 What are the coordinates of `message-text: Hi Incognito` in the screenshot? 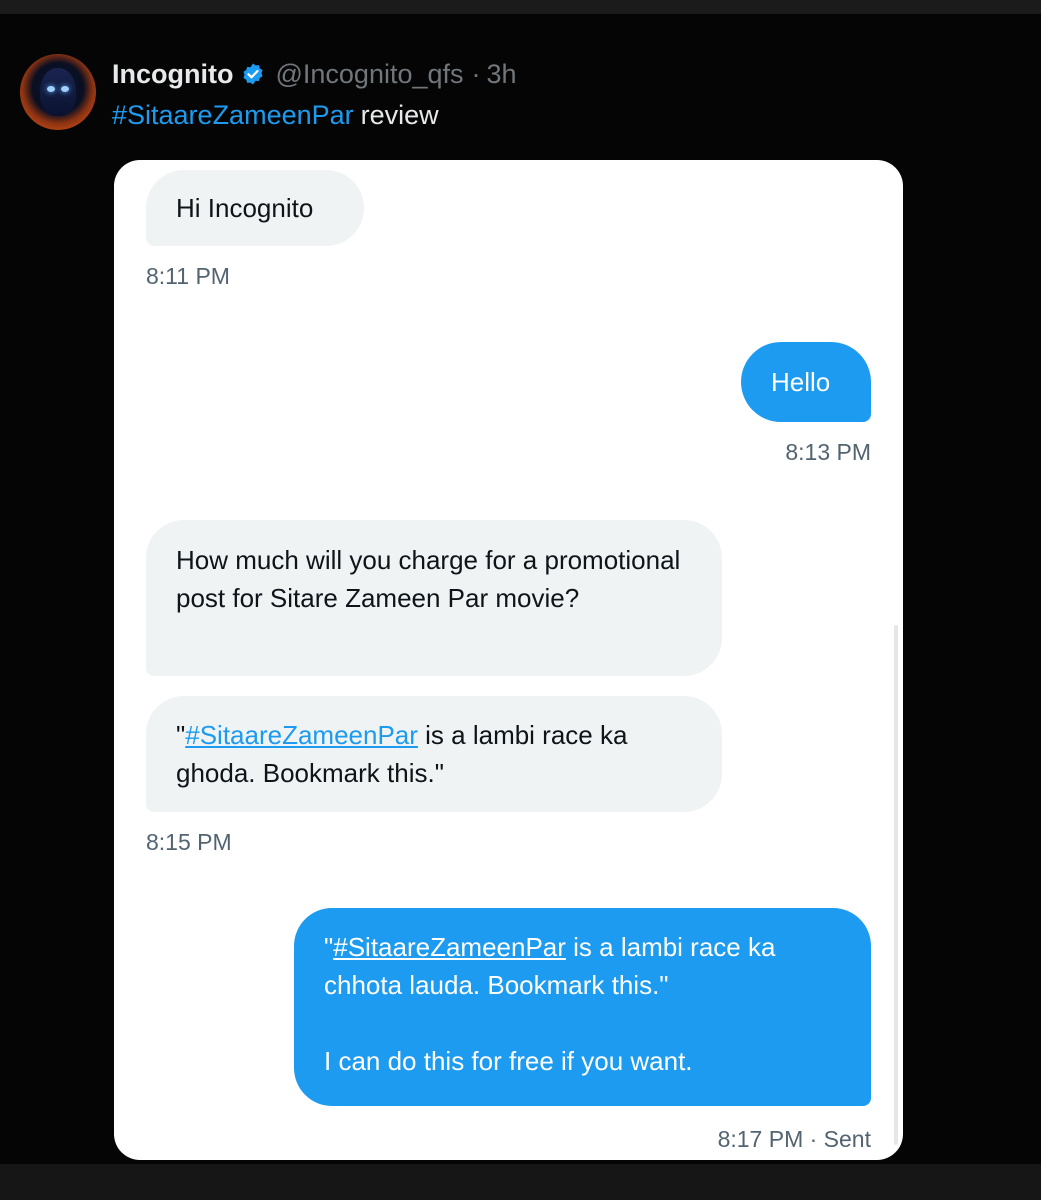 It's located at (245, 208).